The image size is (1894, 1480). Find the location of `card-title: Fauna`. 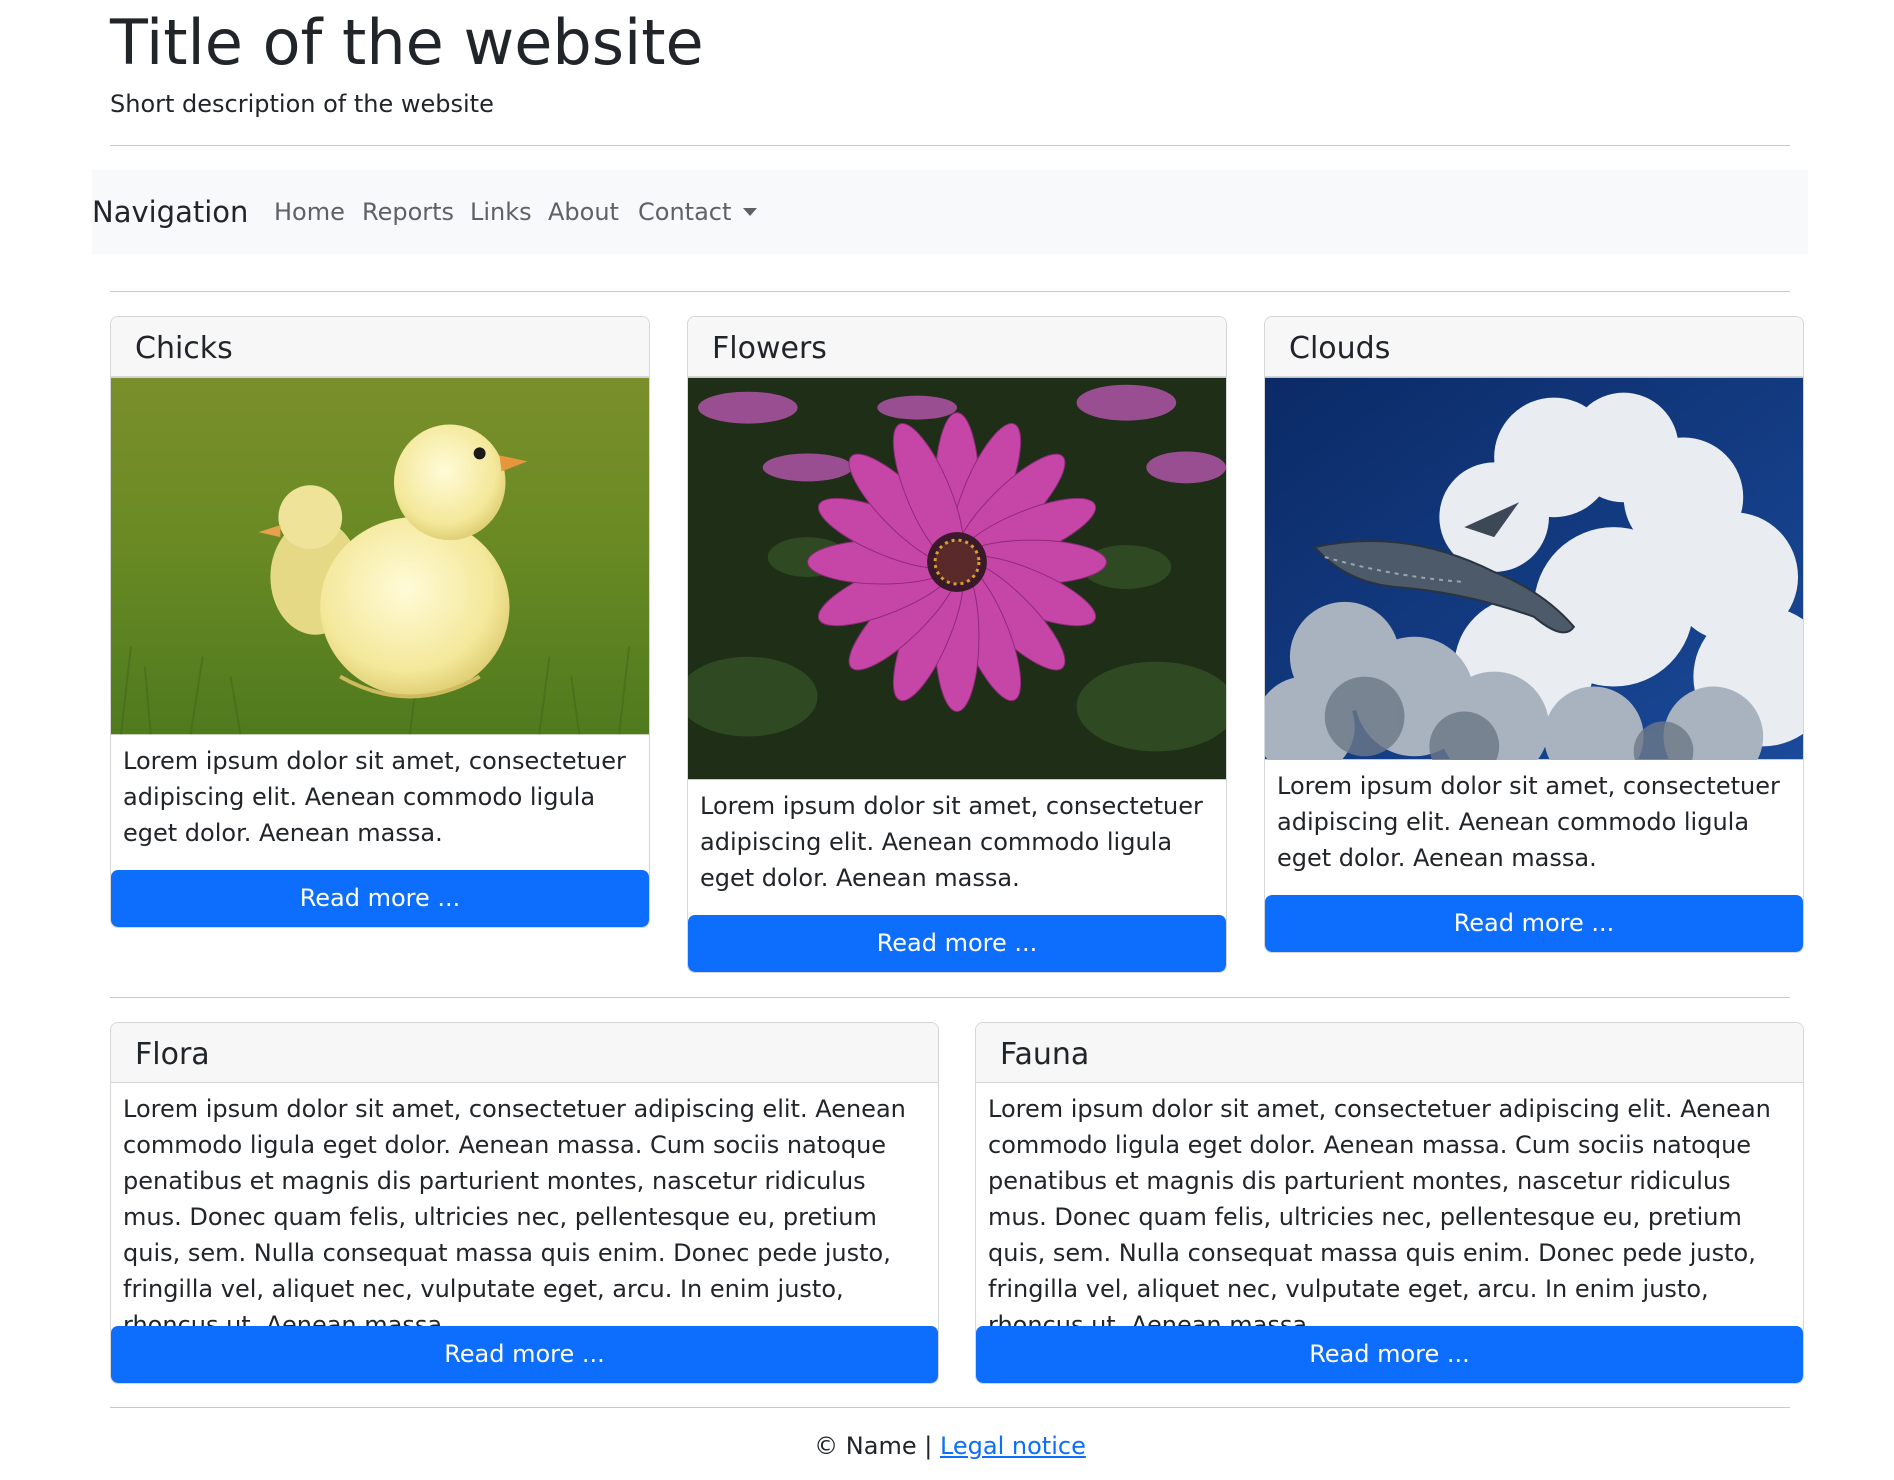

card-title: Fauna is located at coordinates (1389, 1053).